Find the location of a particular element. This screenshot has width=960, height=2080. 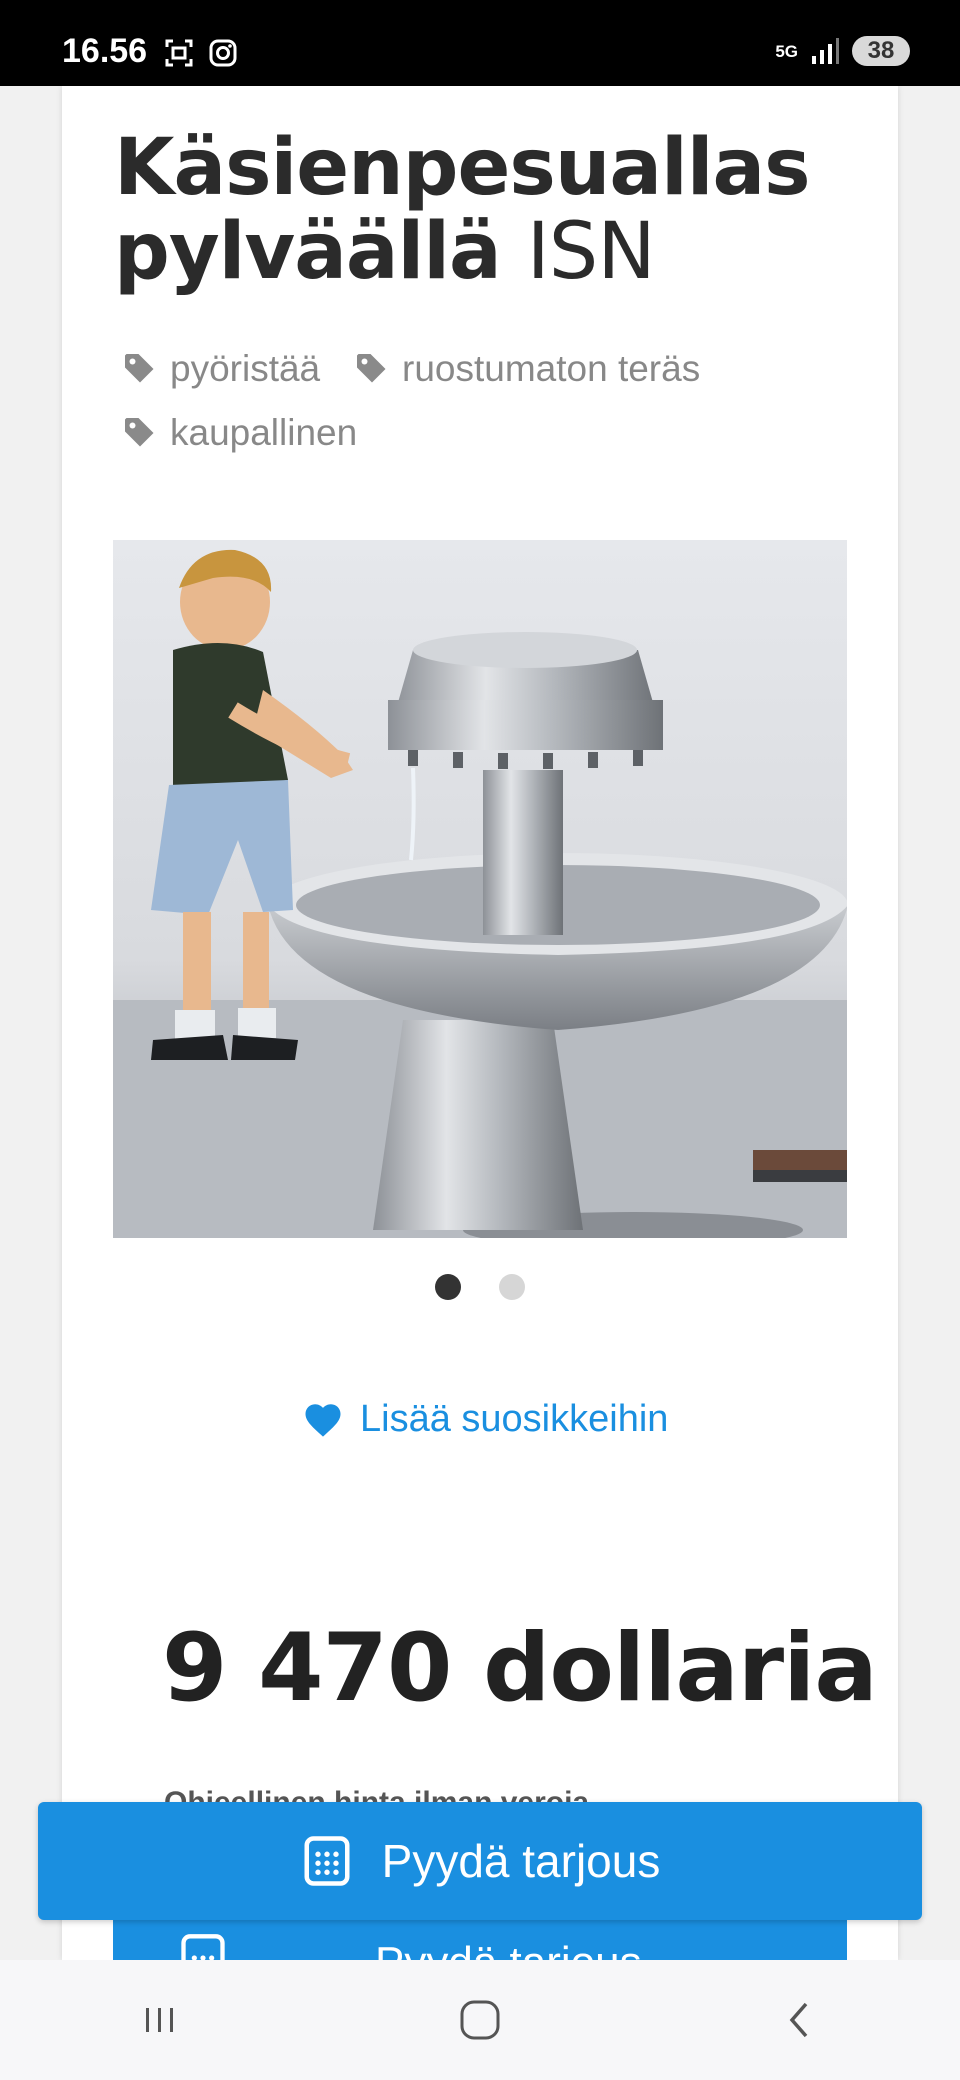

system-nav-bar is located at coordinates (480, 2020).